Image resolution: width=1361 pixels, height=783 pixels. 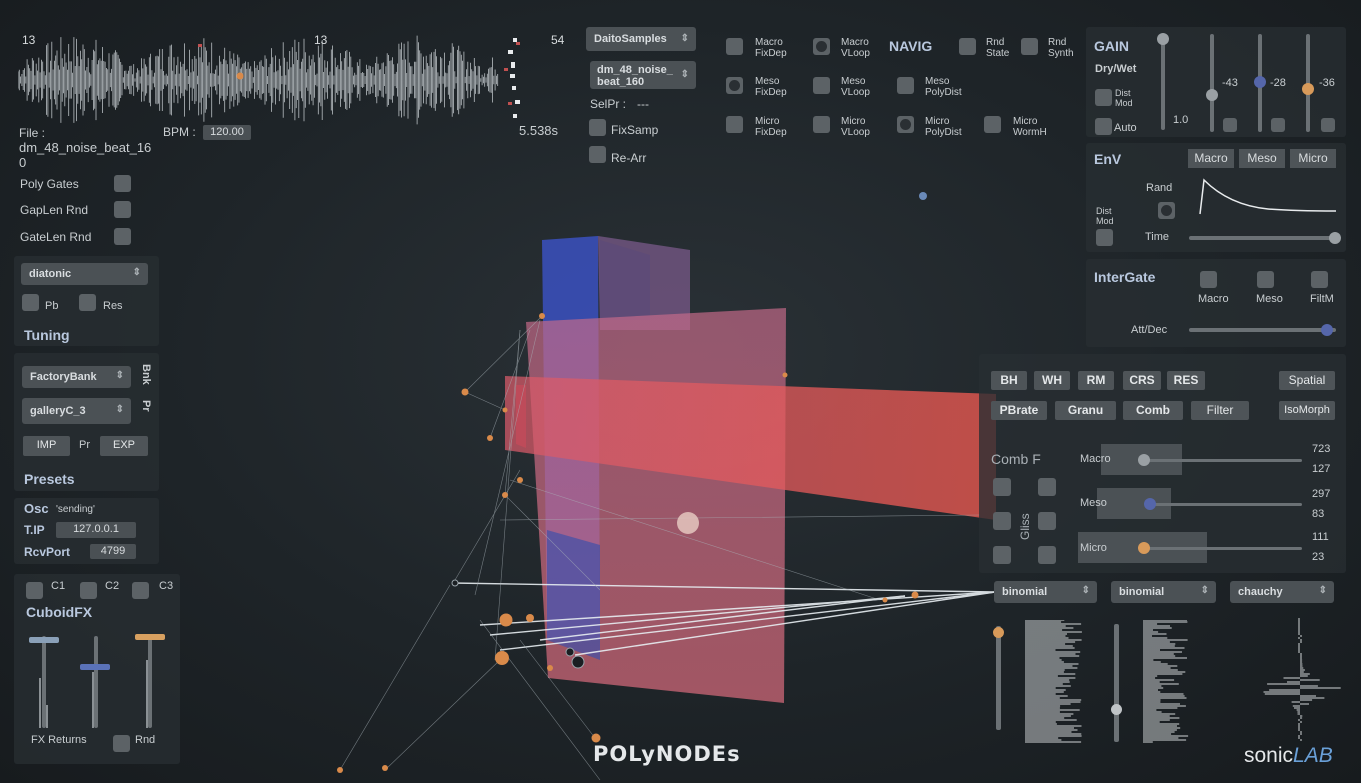 What do you see at coordinates (1144, 460) in the screenshot?
I see `band-macro-knob` at bounding box center [1144, 460].